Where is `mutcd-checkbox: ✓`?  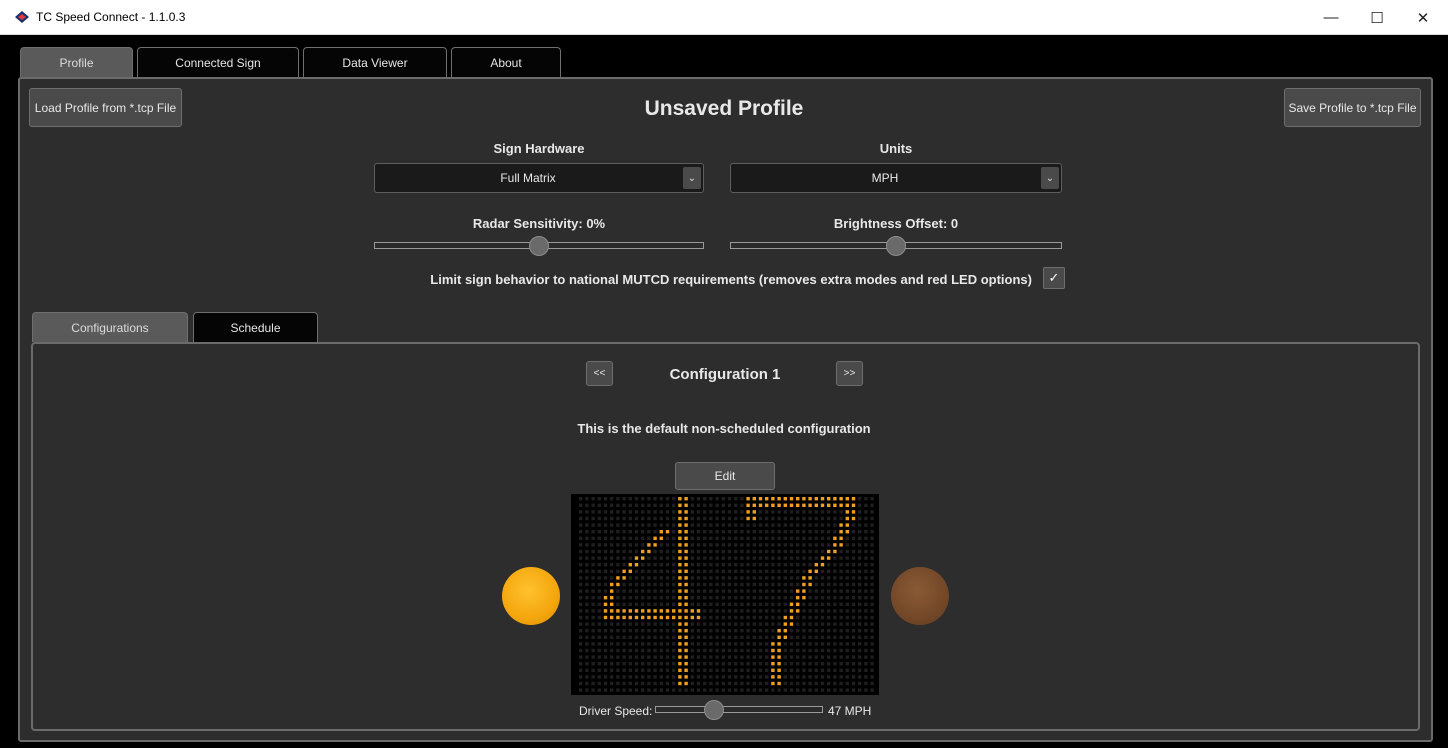 mutcd-checkbox: ✓ is located at coordinates (1054, 278).